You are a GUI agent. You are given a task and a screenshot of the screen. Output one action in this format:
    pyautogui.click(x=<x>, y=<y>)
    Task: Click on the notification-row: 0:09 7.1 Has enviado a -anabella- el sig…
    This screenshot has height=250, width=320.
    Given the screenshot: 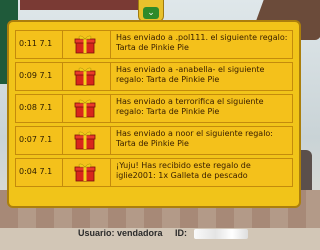 What is the action you would take?
    pyautogui.click(x=154, y=76)
    